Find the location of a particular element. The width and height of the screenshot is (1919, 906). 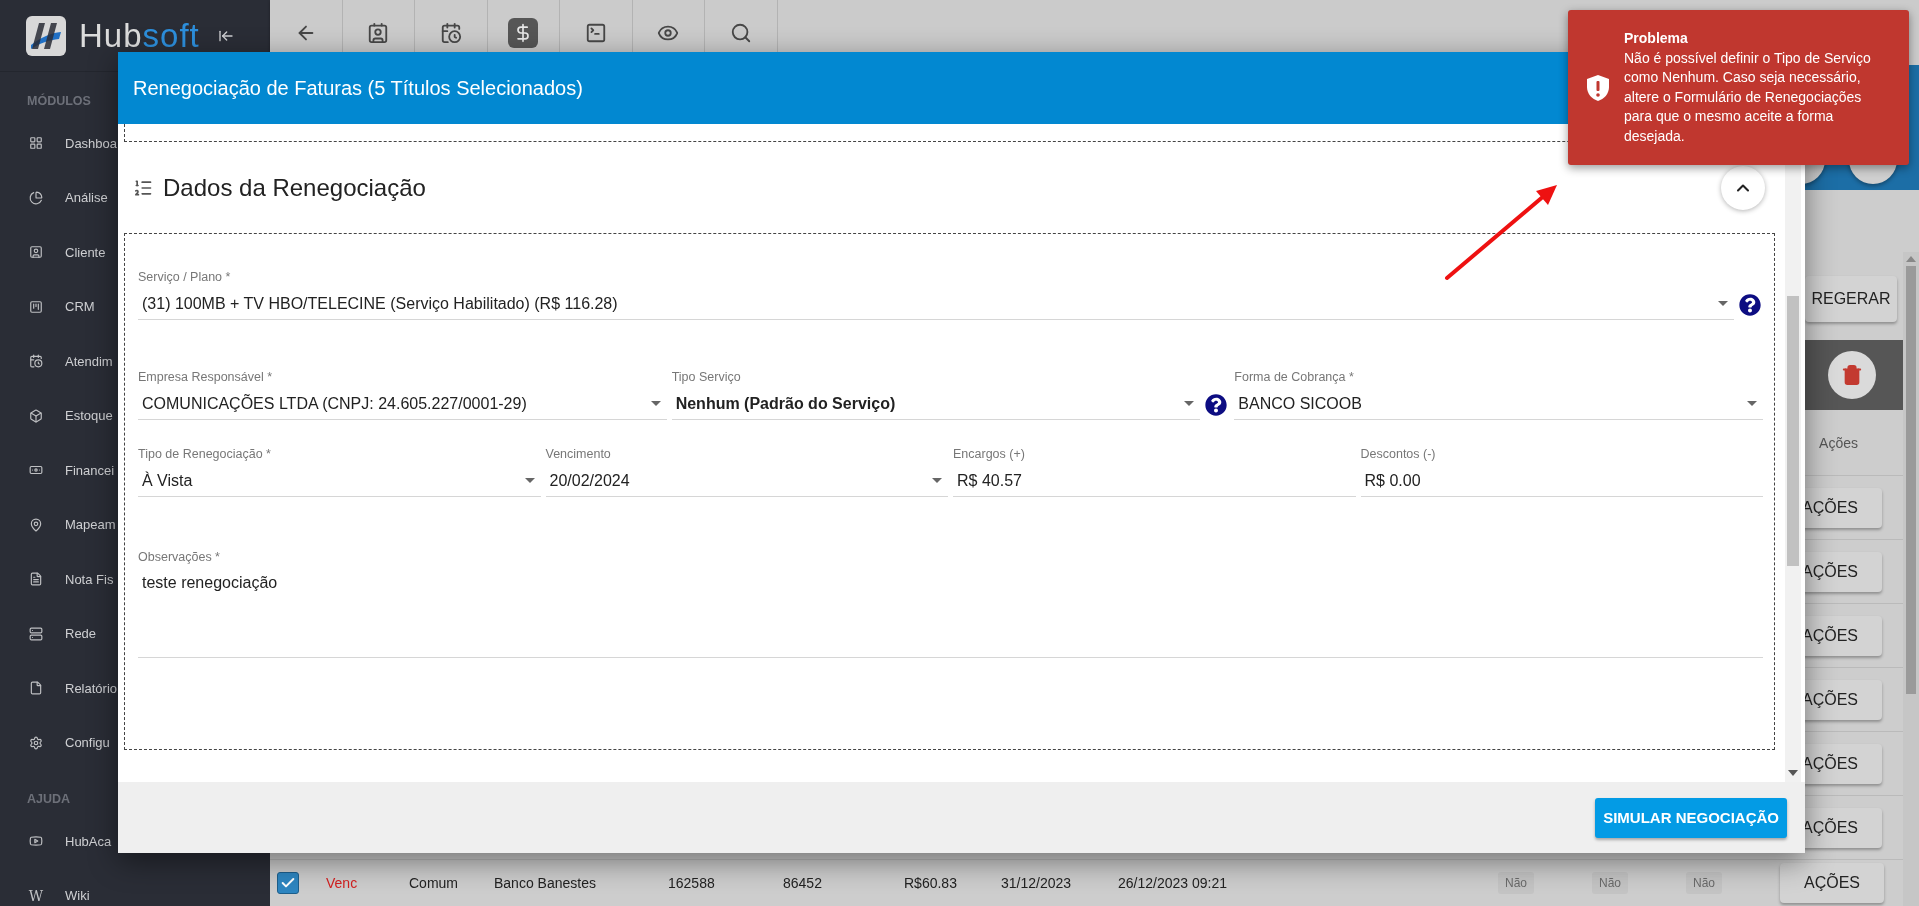

field-label: Empresa Responsável * is located at coordinates (206, 377).